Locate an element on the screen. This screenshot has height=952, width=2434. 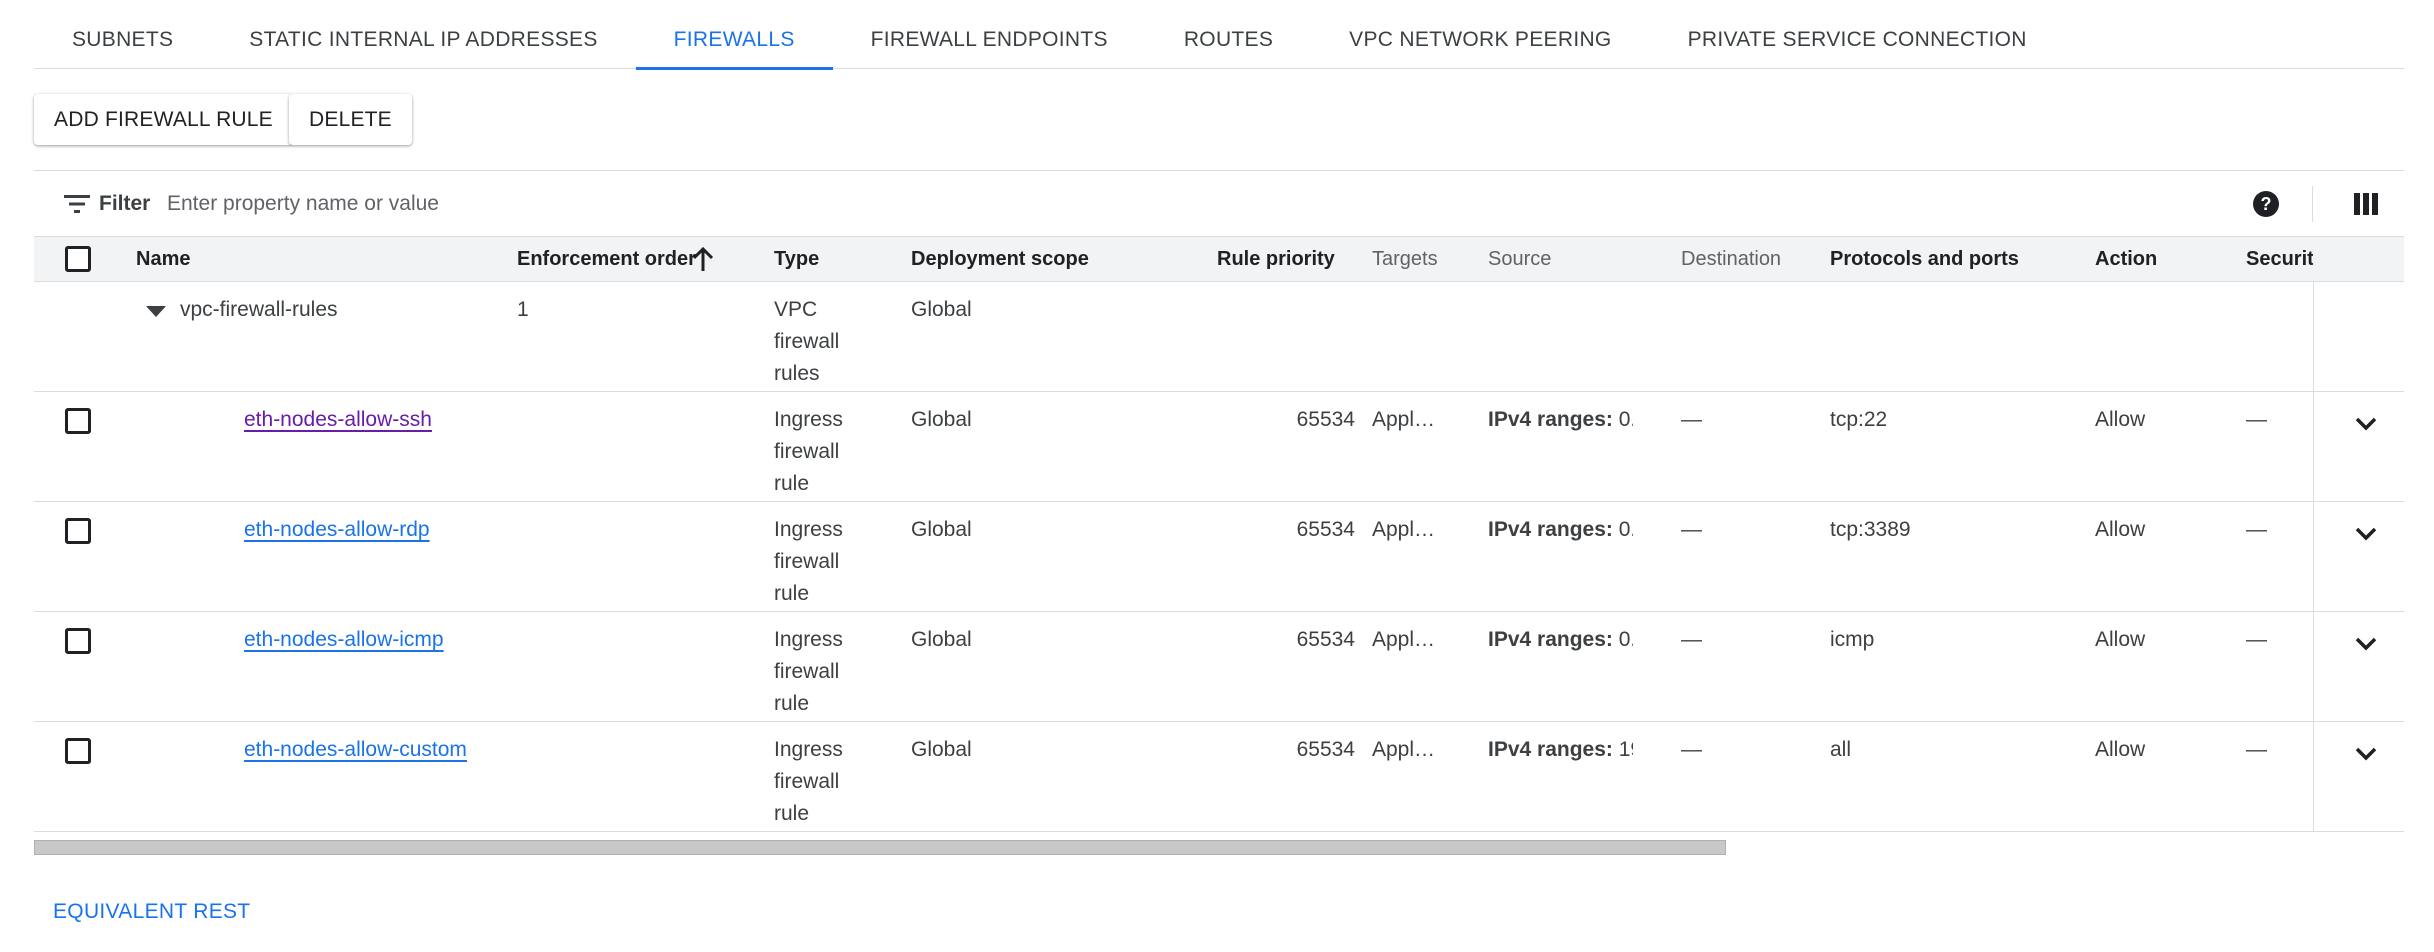
header-type: Type is located at coordinates (796, 259).